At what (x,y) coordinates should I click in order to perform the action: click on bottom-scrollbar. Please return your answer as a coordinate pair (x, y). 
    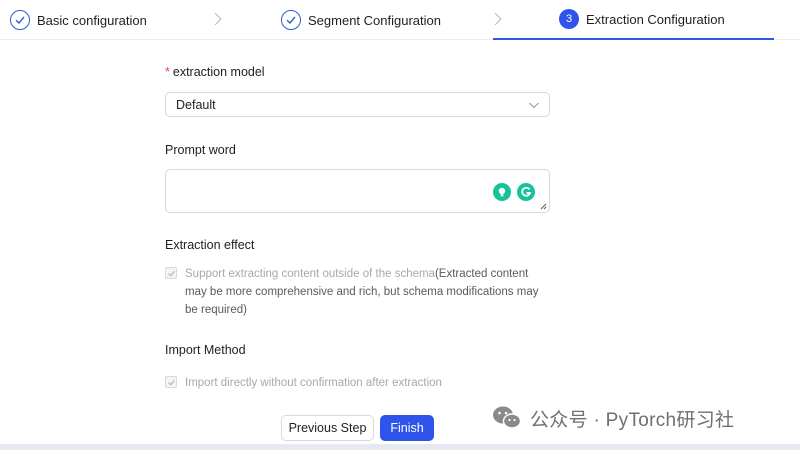
    Looking at the image, I should click on (400, 447).